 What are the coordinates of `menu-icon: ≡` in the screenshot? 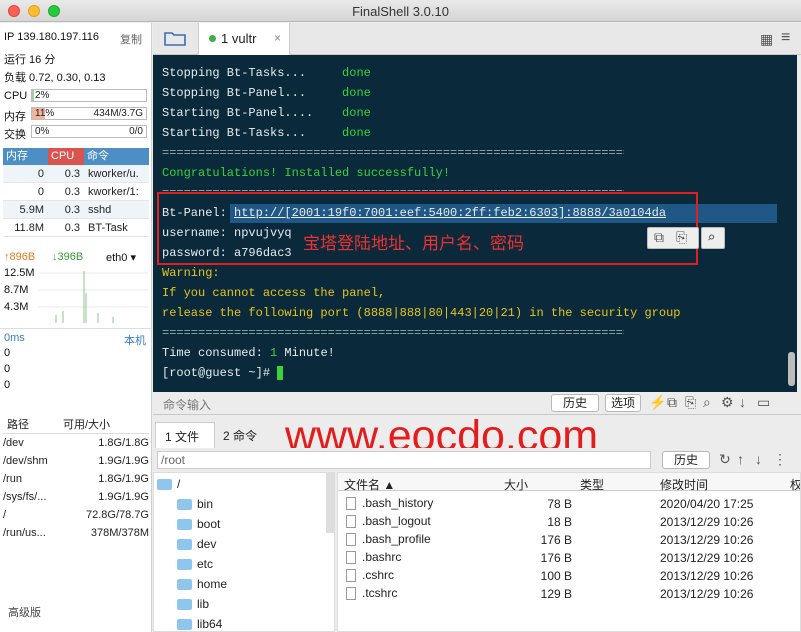 It's located at (785, 38).